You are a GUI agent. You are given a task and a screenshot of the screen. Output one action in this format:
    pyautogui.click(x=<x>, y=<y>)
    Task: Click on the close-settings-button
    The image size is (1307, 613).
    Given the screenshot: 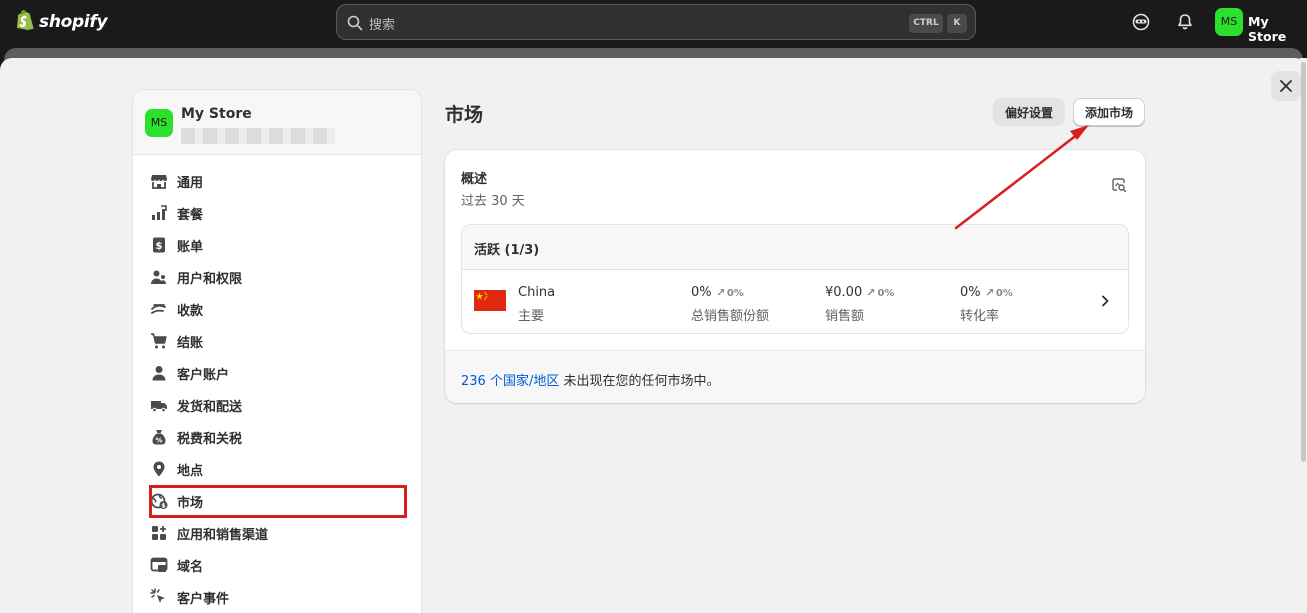 What is the action you would take?
    pyautogui.click(x=1286, y=86)
    